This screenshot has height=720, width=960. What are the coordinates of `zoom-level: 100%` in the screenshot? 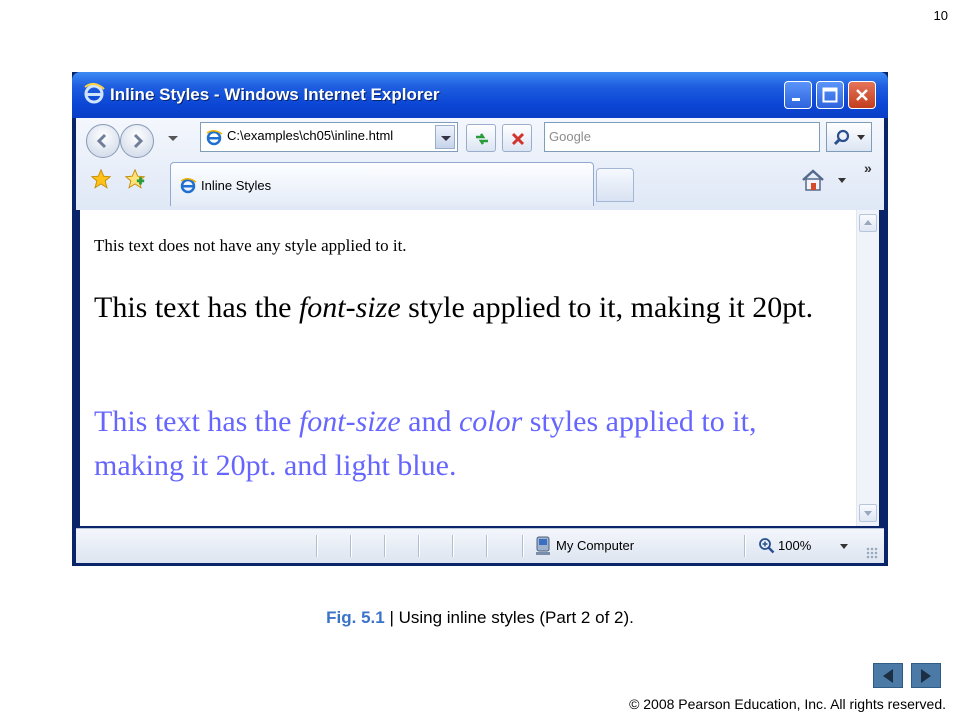 It's located at (794, 545).